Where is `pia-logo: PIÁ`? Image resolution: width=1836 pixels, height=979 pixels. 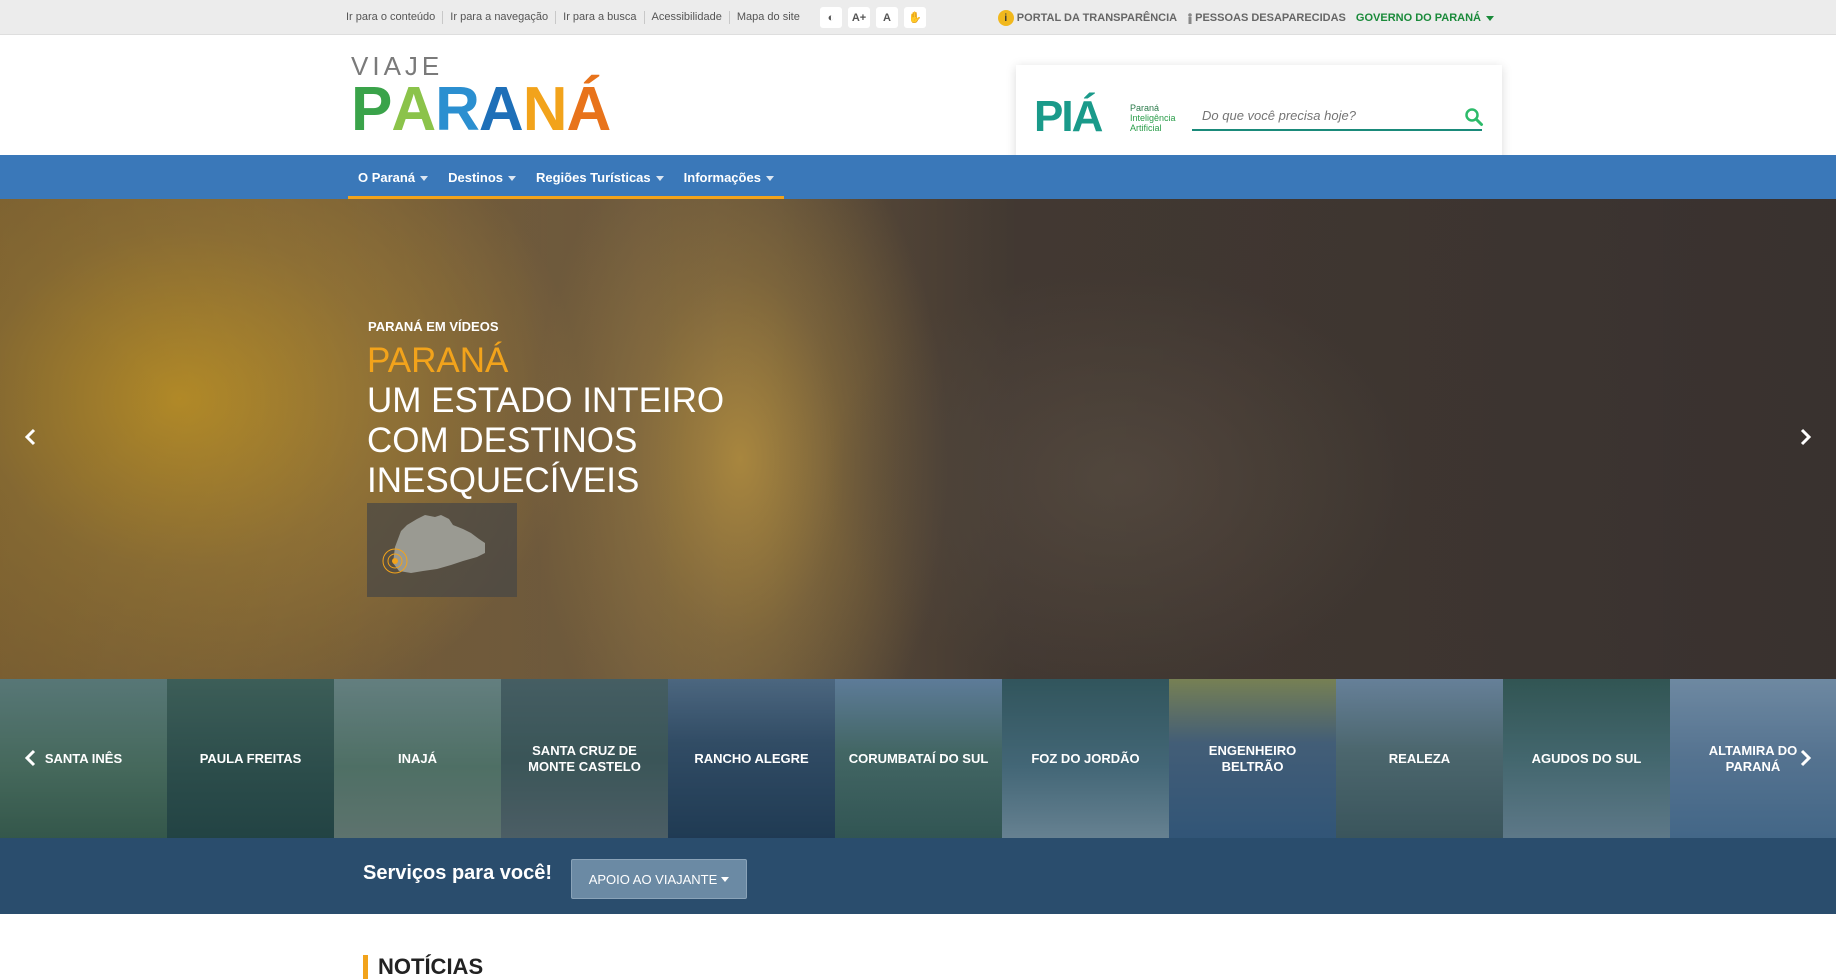 pia-logo: PIÁ is located at coordinates (1068, 116).